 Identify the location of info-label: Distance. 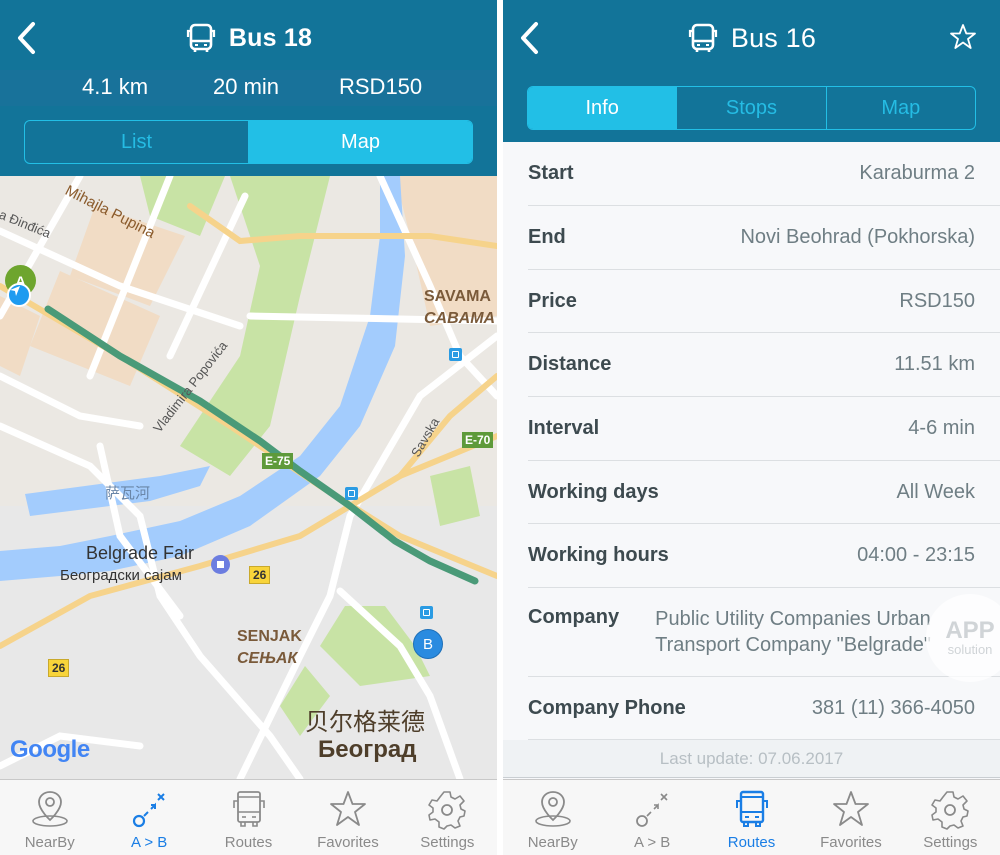
(570, 364).